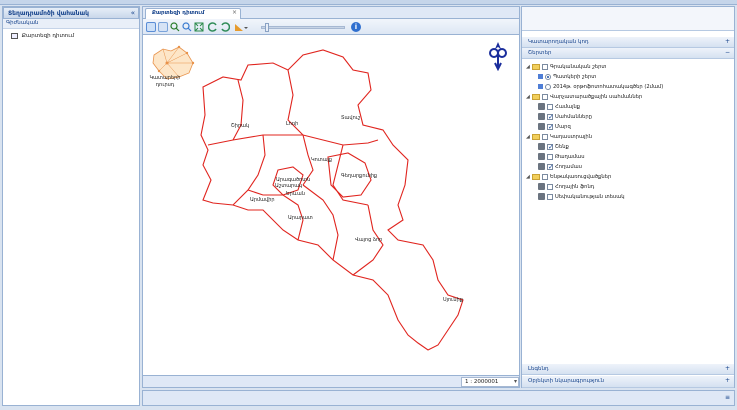 The width and height of the screenshot is (737, 410). I want to click on collapse-icon: −, so click(727, 52).